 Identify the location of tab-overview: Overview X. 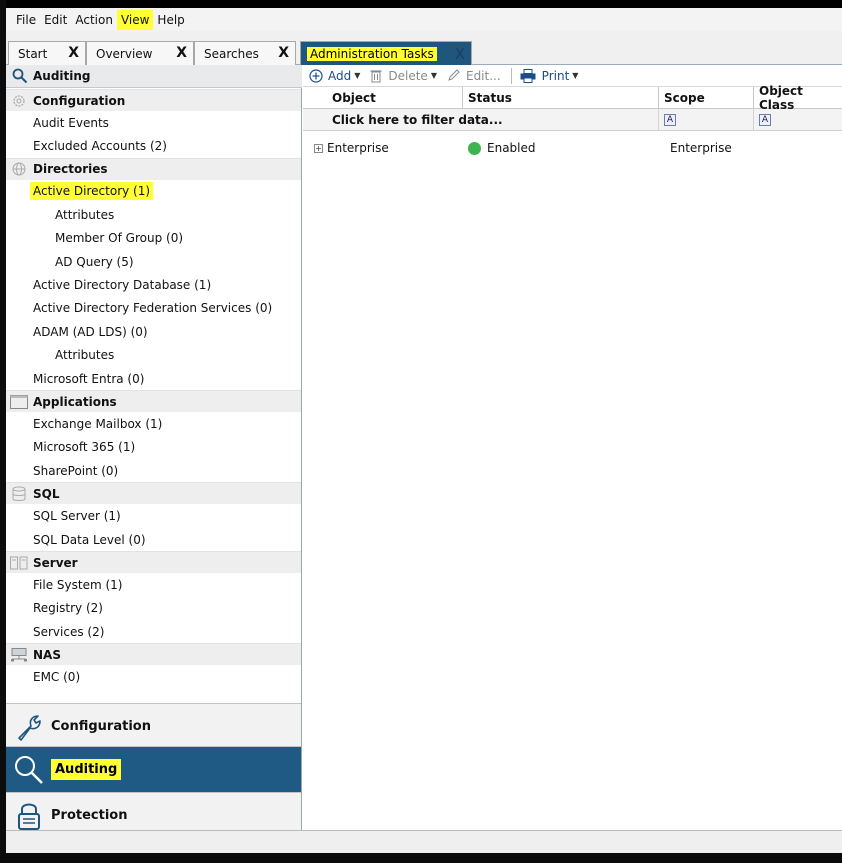
(140, 53).